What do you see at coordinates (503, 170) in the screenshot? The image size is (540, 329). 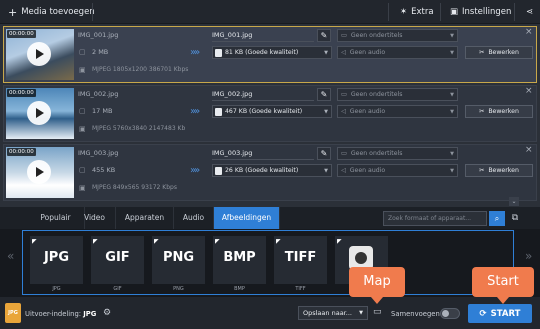 I see `edit-button-label: Bewerken` at bounding box center [503, 170].